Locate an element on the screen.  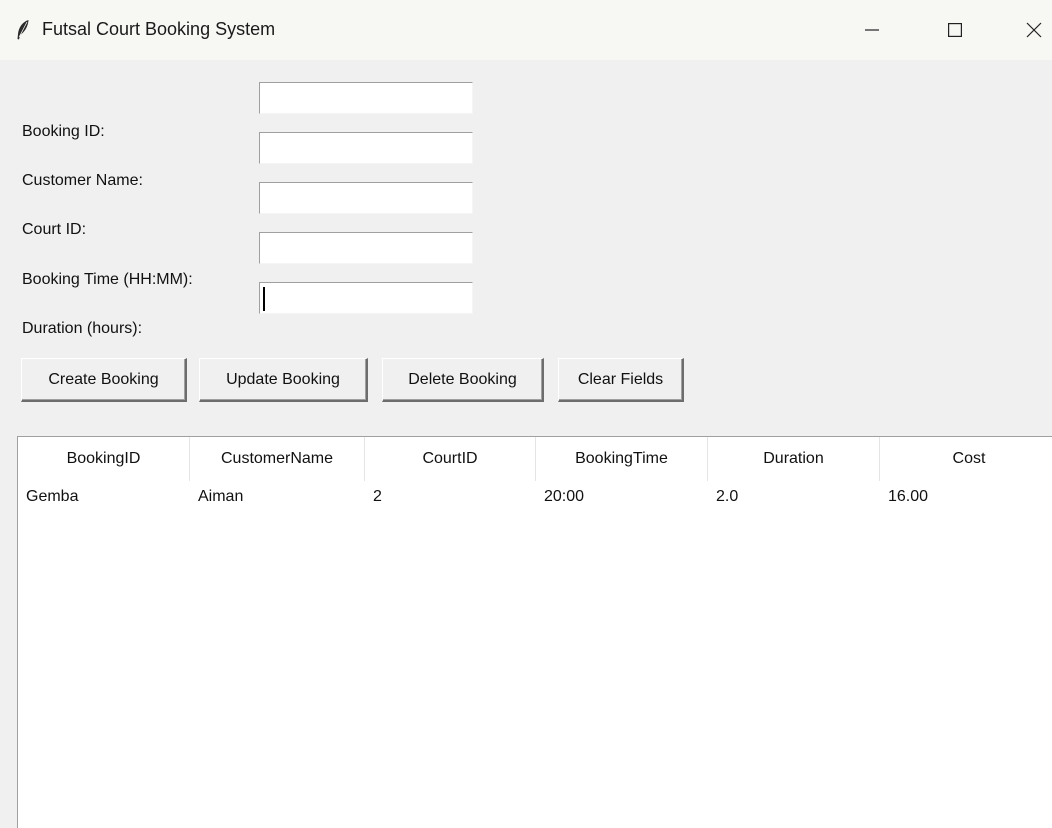
text-caret is located at coordinates (264, 299).